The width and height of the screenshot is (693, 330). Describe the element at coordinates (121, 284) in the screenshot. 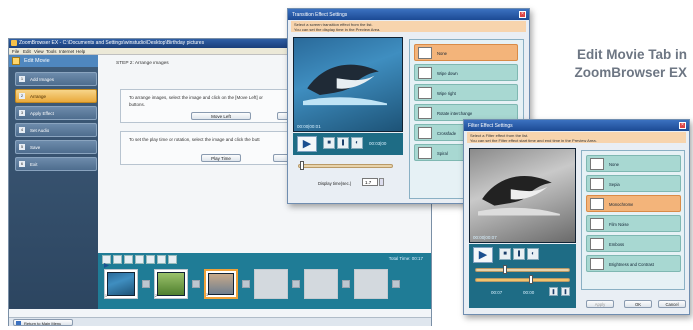

I see `timeline-clip: 1` at that location.